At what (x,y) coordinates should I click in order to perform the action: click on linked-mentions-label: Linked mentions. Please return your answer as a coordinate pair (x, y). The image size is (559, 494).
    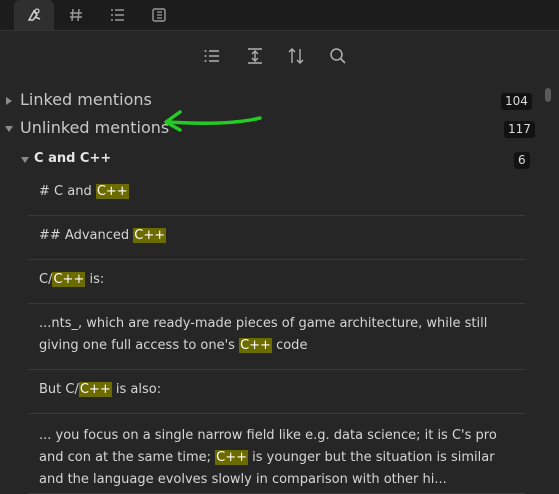
    Looking at the image, I should click on (86, 99).